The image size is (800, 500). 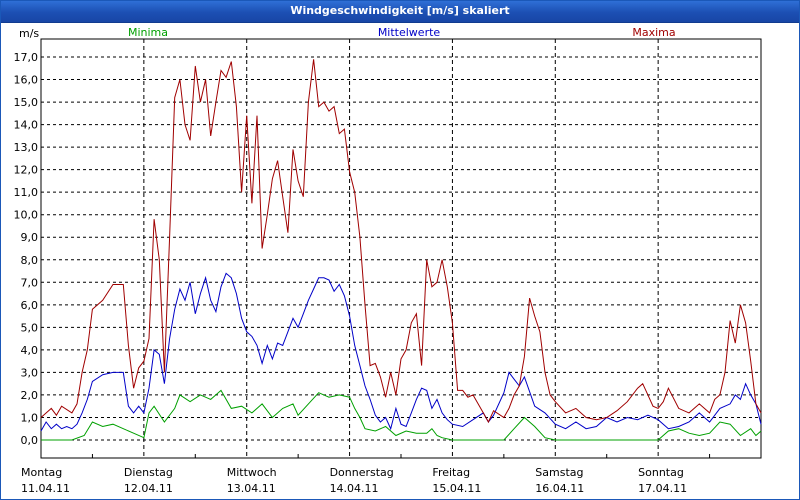 What do you see at coordinates (26, 215) in the screenshot?
I see `y-tick-label: 10,0` at bounding box center [26, 215].